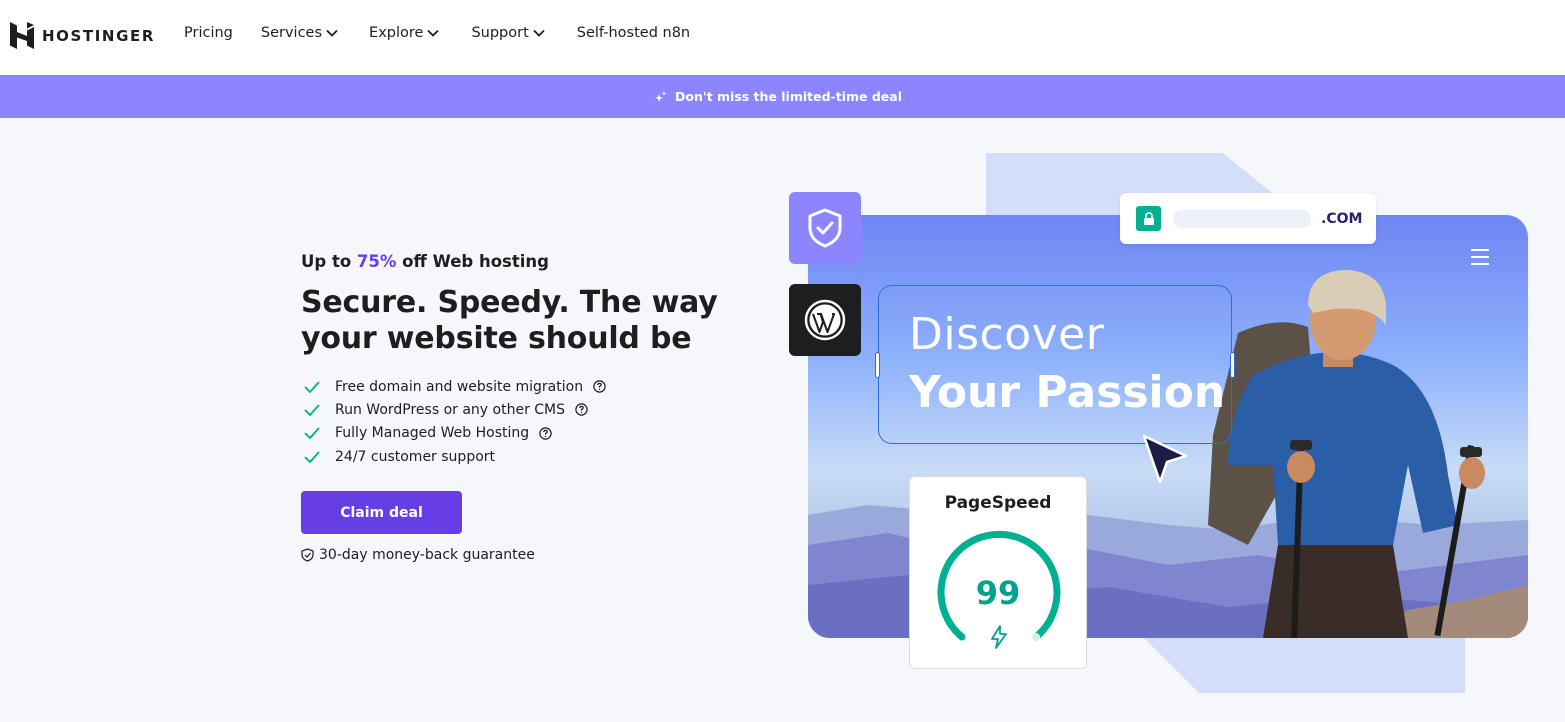 The width and height of the screenshot is (1565, 722). What do you see at coordinates (432, 433) in the screenshot?
I see `feature-label: Fully Managed Web Hosting` at bounding box center [432, 433].